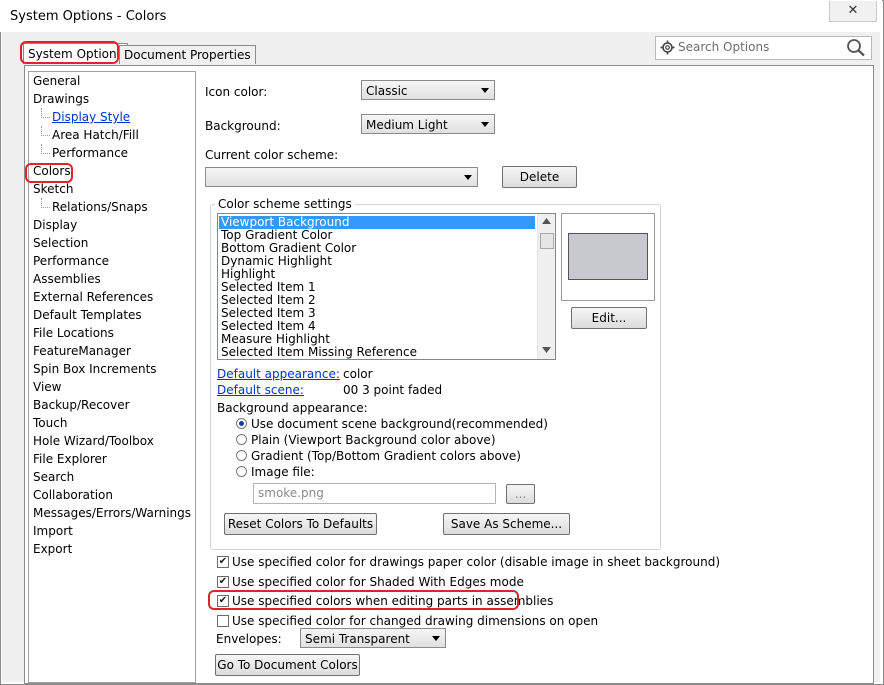 The width and height of the screenshot is (884, 685). Describe the element at coordinates (407, 125) in the screenshot. I see `background-value: Medium Light` at that location.